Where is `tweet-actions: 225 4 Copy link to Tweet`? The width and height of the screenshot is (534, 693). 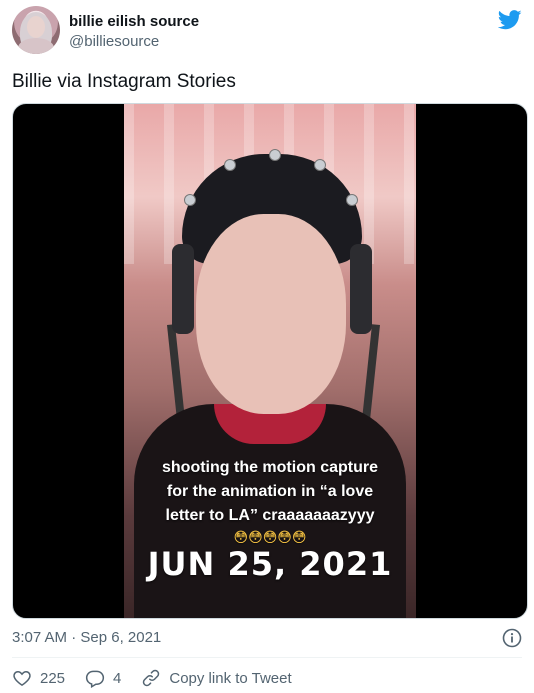
tweet-actions: 225 4 Copy link to Tweet is located at coordinates (162, 678).